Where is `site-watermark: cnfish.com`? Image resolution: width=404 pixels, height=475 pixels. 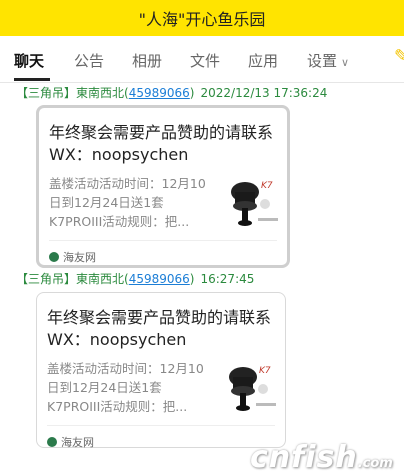 site-watermark: cnfish.com is located at coordinates (321, 457).